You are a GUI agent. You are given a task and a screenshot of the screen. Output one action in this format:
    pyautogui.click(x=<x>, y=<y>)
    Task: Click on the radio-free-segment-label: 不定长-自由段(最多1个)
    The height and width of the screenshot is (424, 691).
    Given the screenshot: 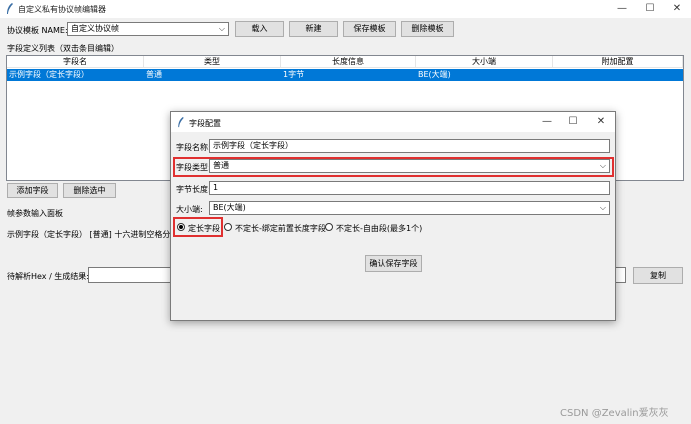 What is the action you would take?
    pyautogui.click(x=379, y=228)
    